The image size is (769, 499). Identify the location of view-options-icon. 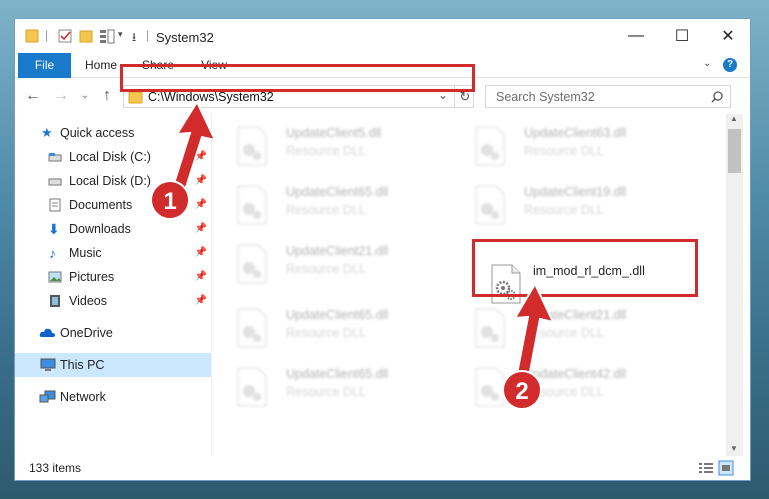
(108, 36).